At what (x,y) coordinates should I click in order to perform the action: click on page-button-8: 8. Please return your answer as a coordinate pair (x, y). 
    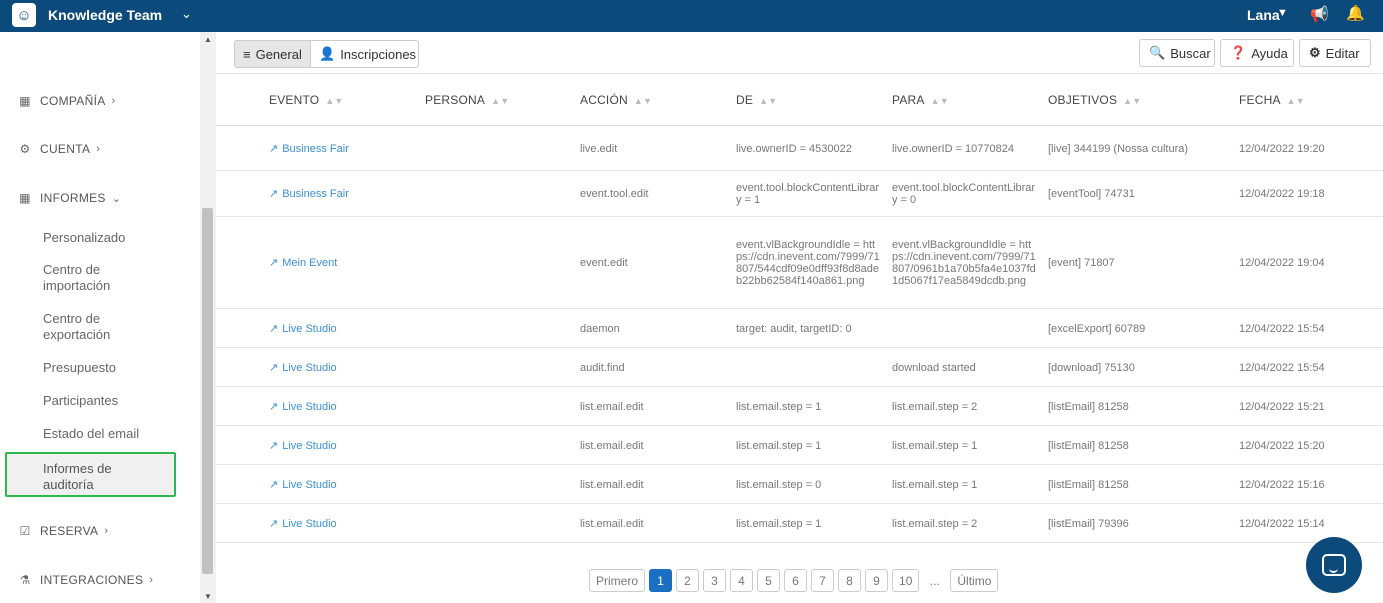
    Looking at the image, I should click on (850, 580).